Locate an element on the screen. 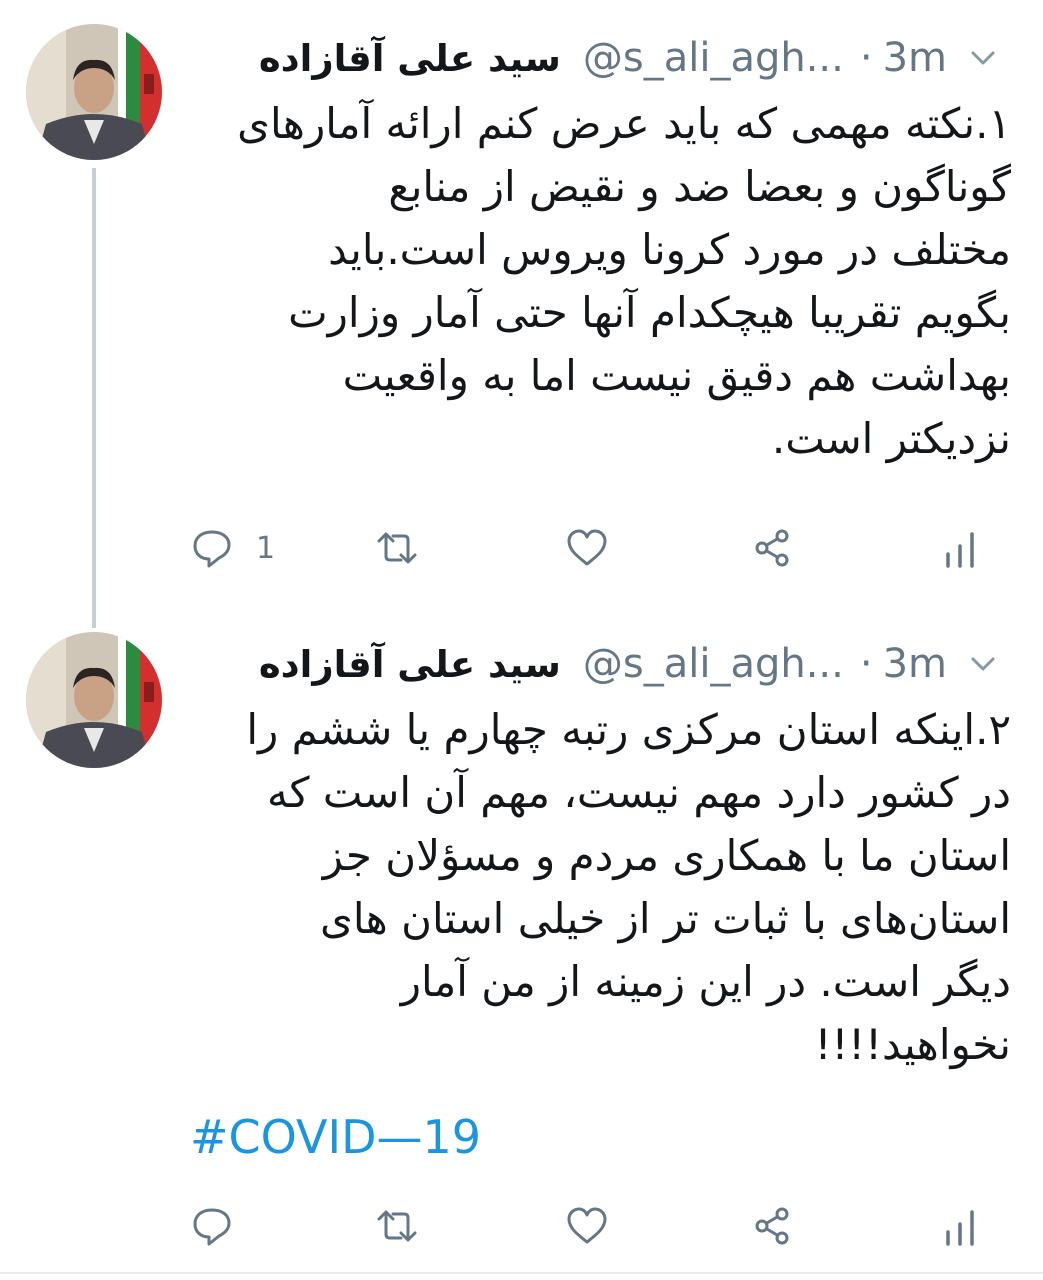  tweet-actions: 1 is located at coordinates (590, 548).